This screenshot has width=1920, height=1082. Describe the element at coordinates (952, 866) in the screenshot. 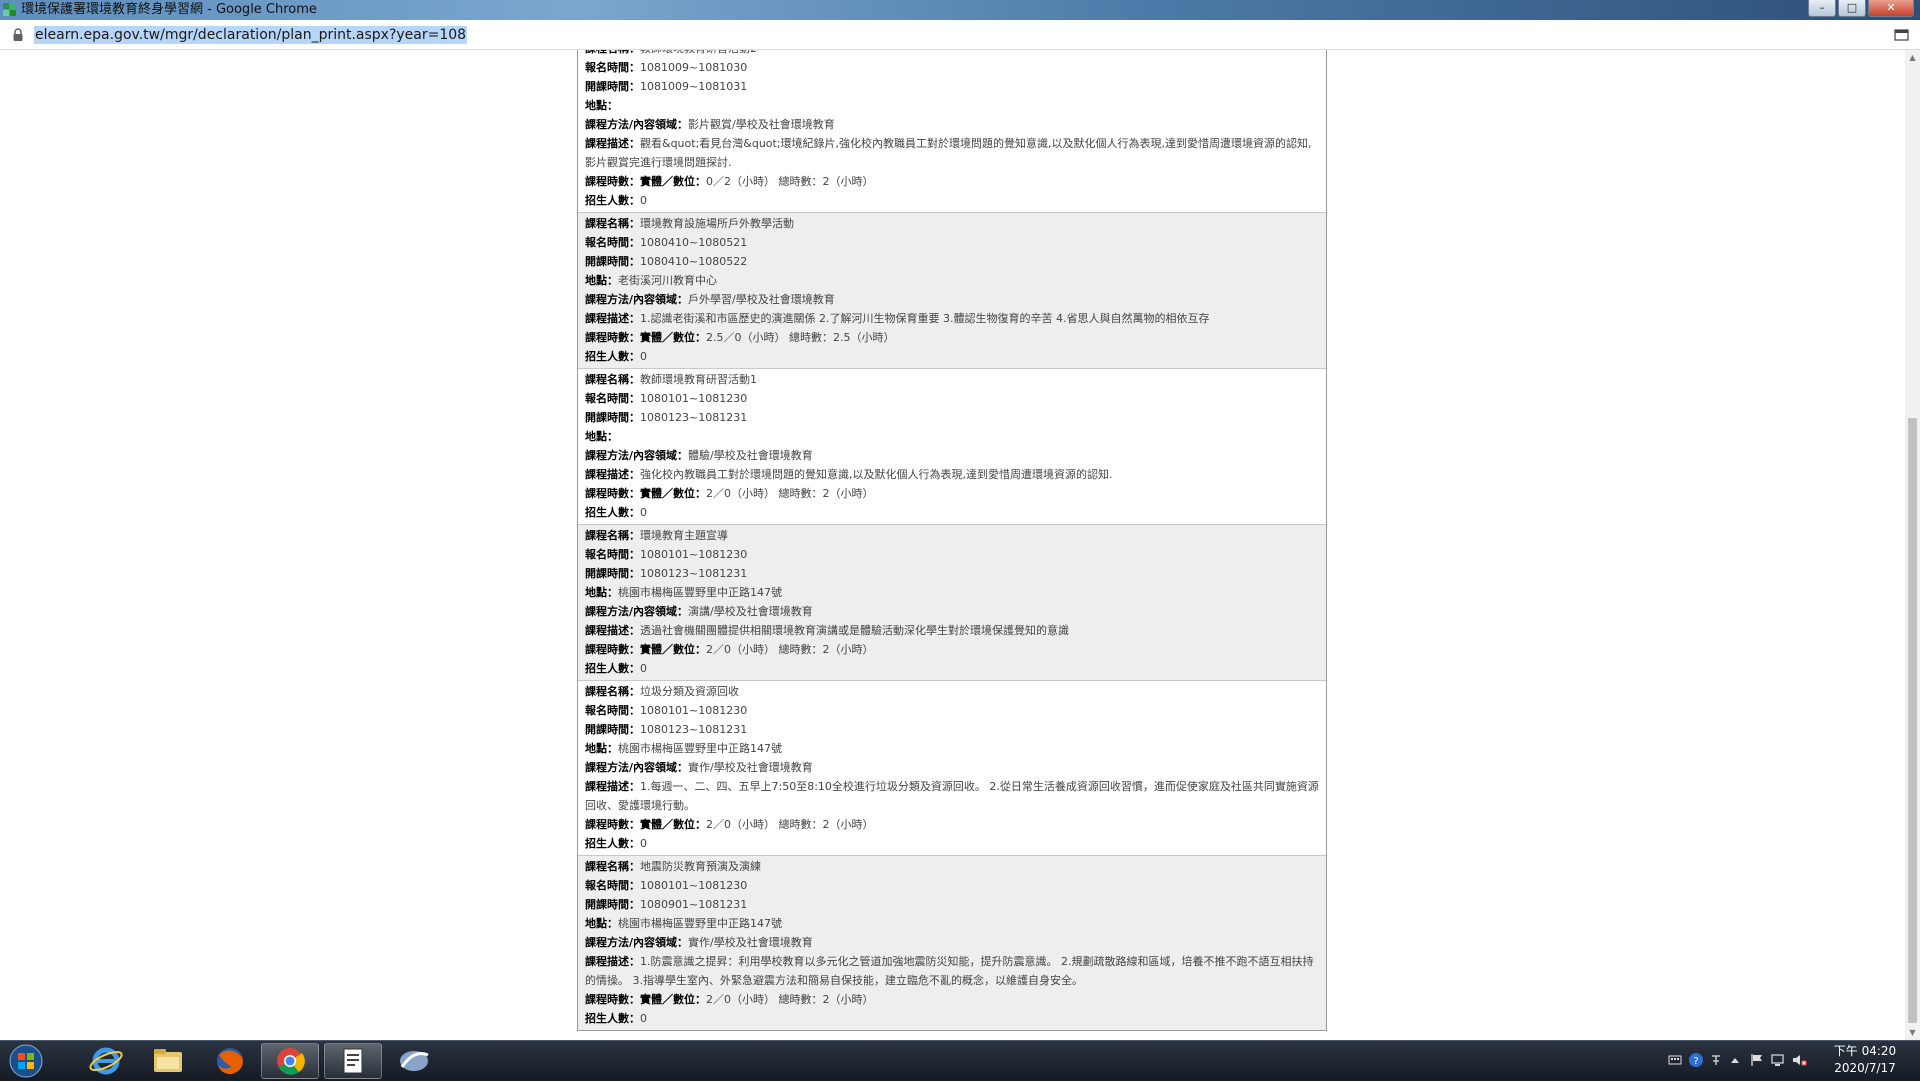

I see `field-course-name: 課程名稱：地震防災教育預演及演練` at that location.